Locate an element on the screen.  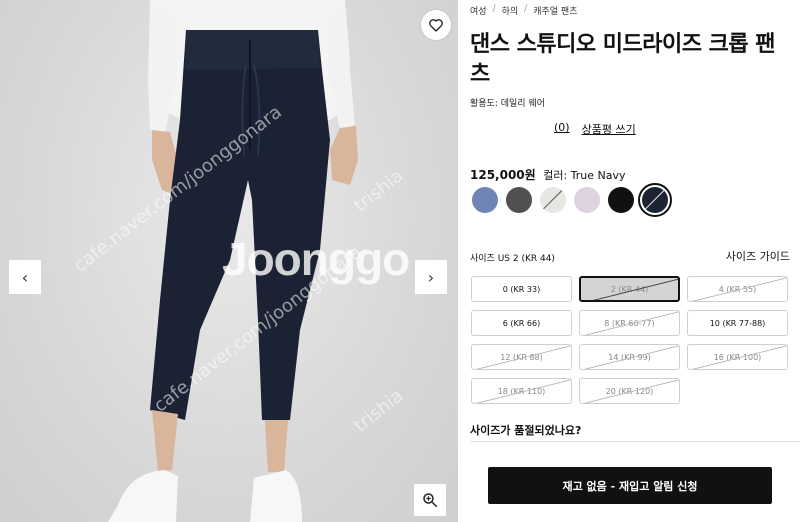
price-row: 125,000원 컬러: True Navy is located at coordinates (548, 174).